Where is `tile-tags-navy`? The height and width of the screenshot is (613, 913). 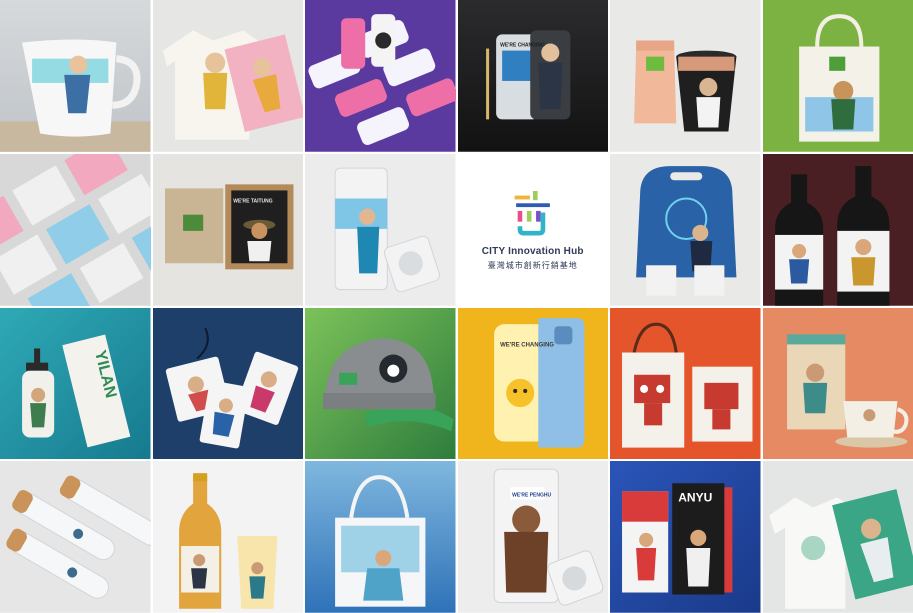
tile-tags-navy is located at coordinates (227, 383).